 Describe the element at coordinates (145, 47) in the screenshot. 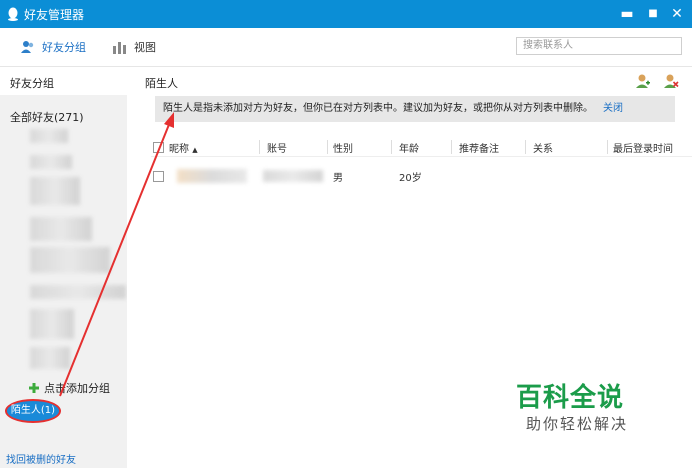

I see `view-tool-label: 视图` at that location.